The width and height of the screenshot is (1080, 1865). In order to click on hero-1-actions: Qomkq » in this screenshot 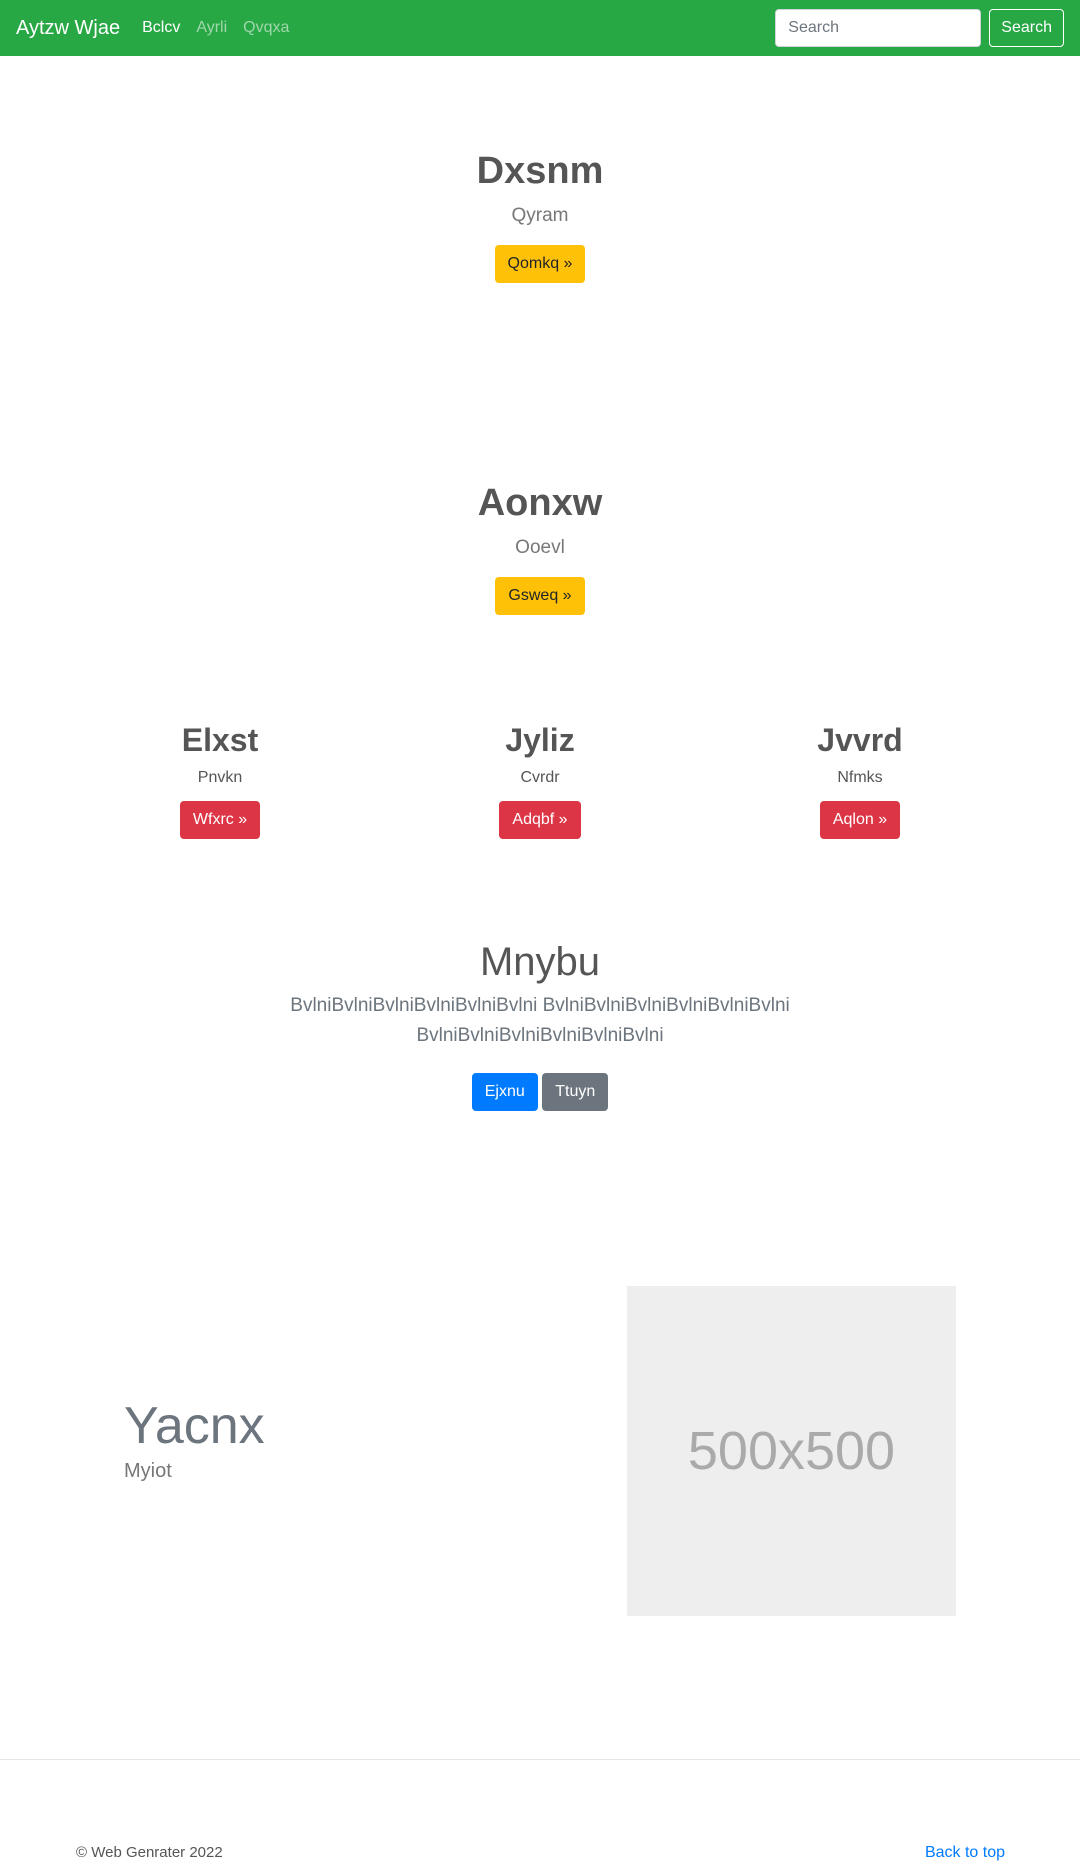, I will do `click(540, 264)`.